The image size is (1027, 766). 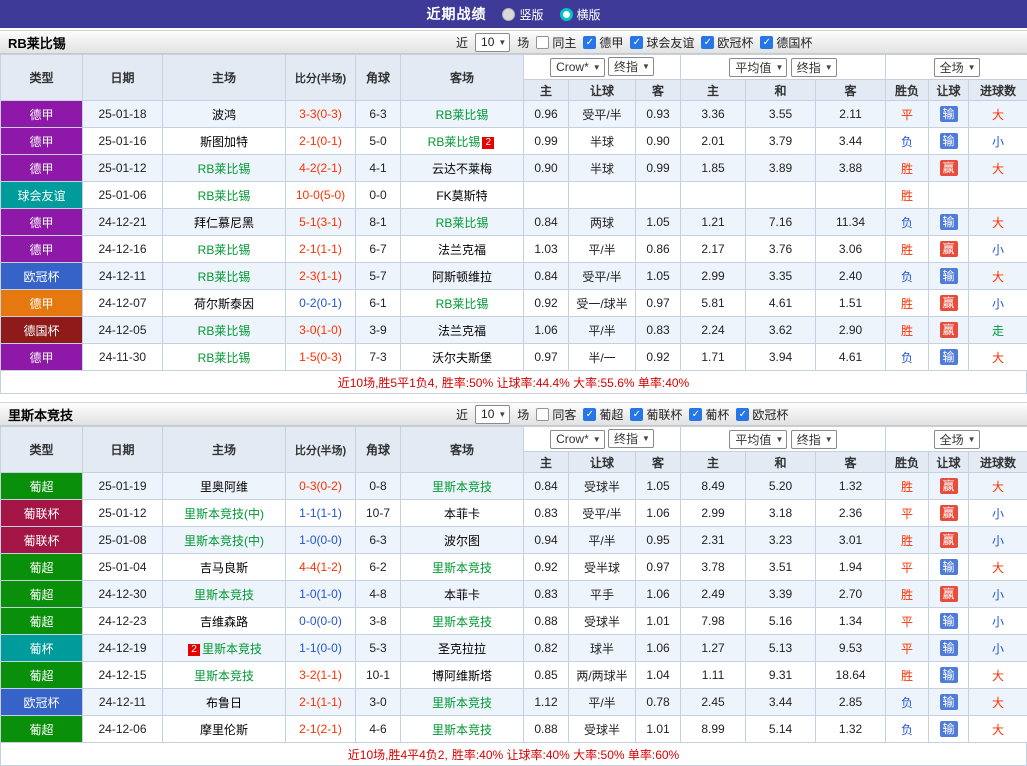 I want to click on match-score: 2-1(0-1), so click(x=321, y=141).